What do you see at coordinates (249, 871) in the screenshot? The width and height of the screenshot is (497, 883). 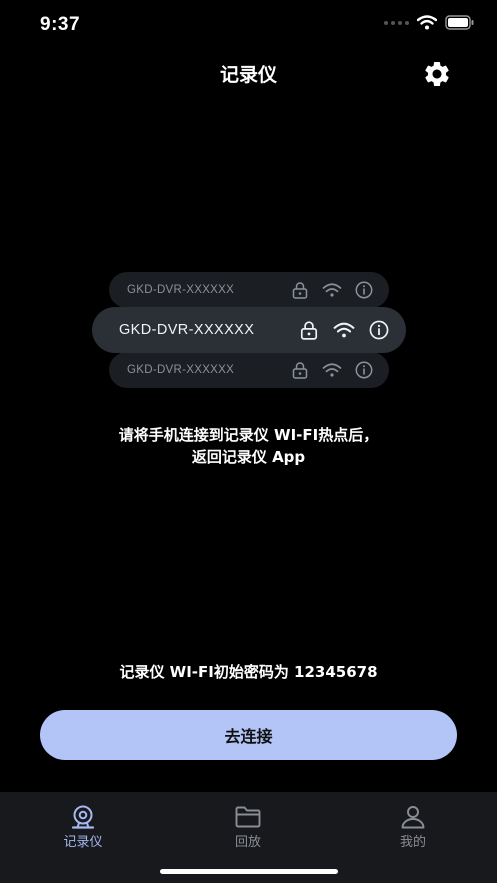 I see `home-indicator` at bounding box center [249, 871].